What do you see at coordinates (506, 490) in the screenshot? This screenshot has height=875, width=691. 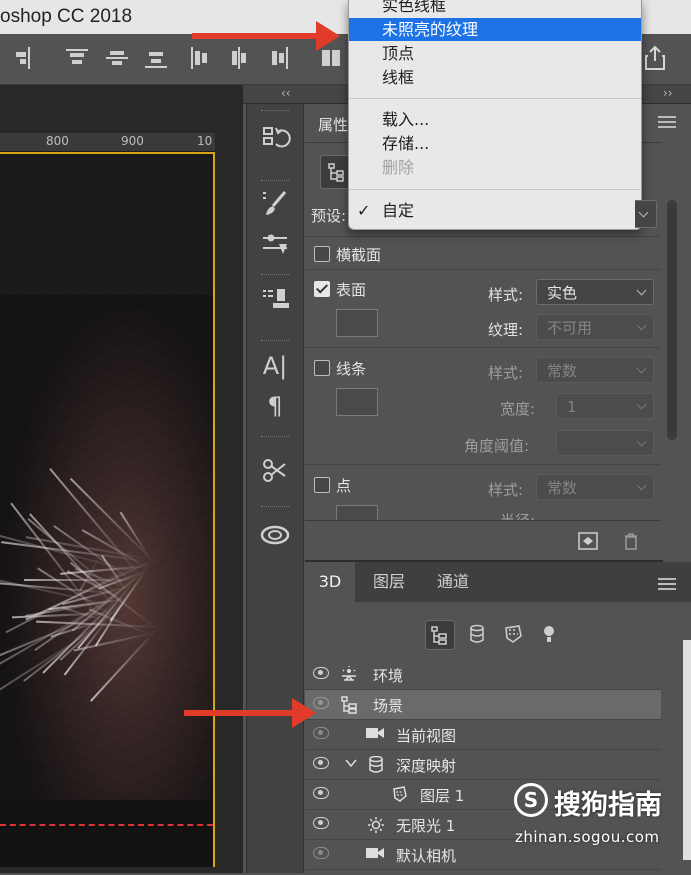 I see `points-style-label: 样式:` at bounding box center [506, 490].